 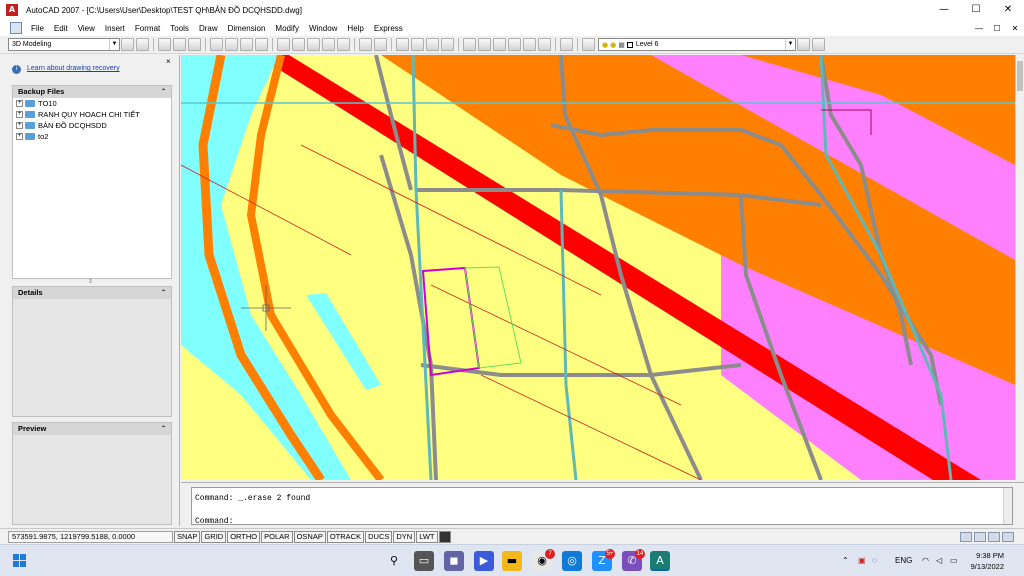 What do you see at coordinates (997, 28) in the screenshot?
I see `doc-restore-button: ☐` at bounding box center [997, 28].